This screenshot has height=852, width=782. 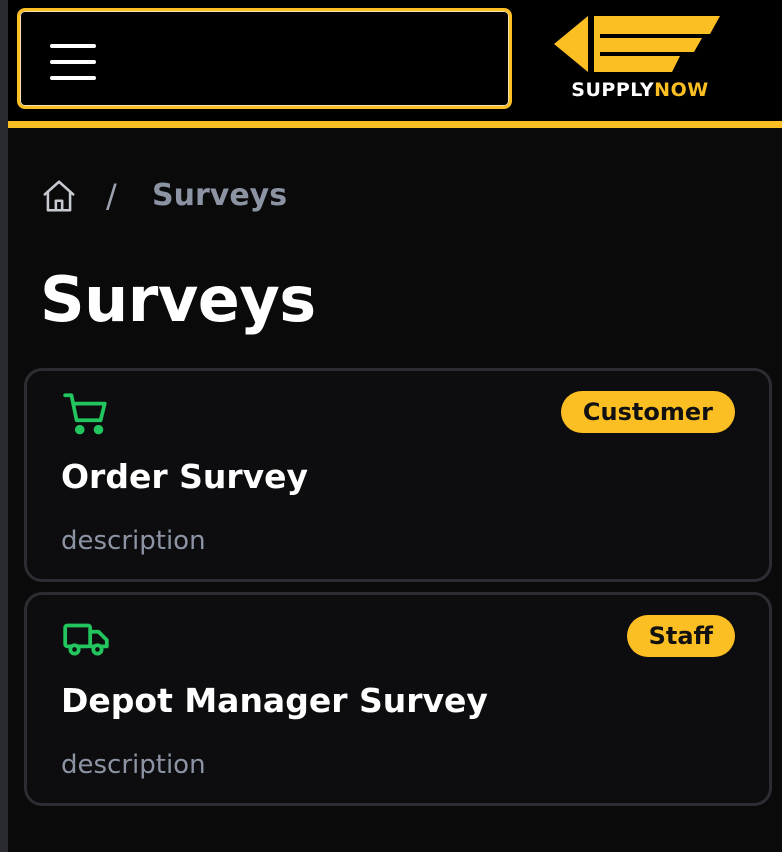 I want to click on survey-title: Order Survey, so click(x=185, y=476).